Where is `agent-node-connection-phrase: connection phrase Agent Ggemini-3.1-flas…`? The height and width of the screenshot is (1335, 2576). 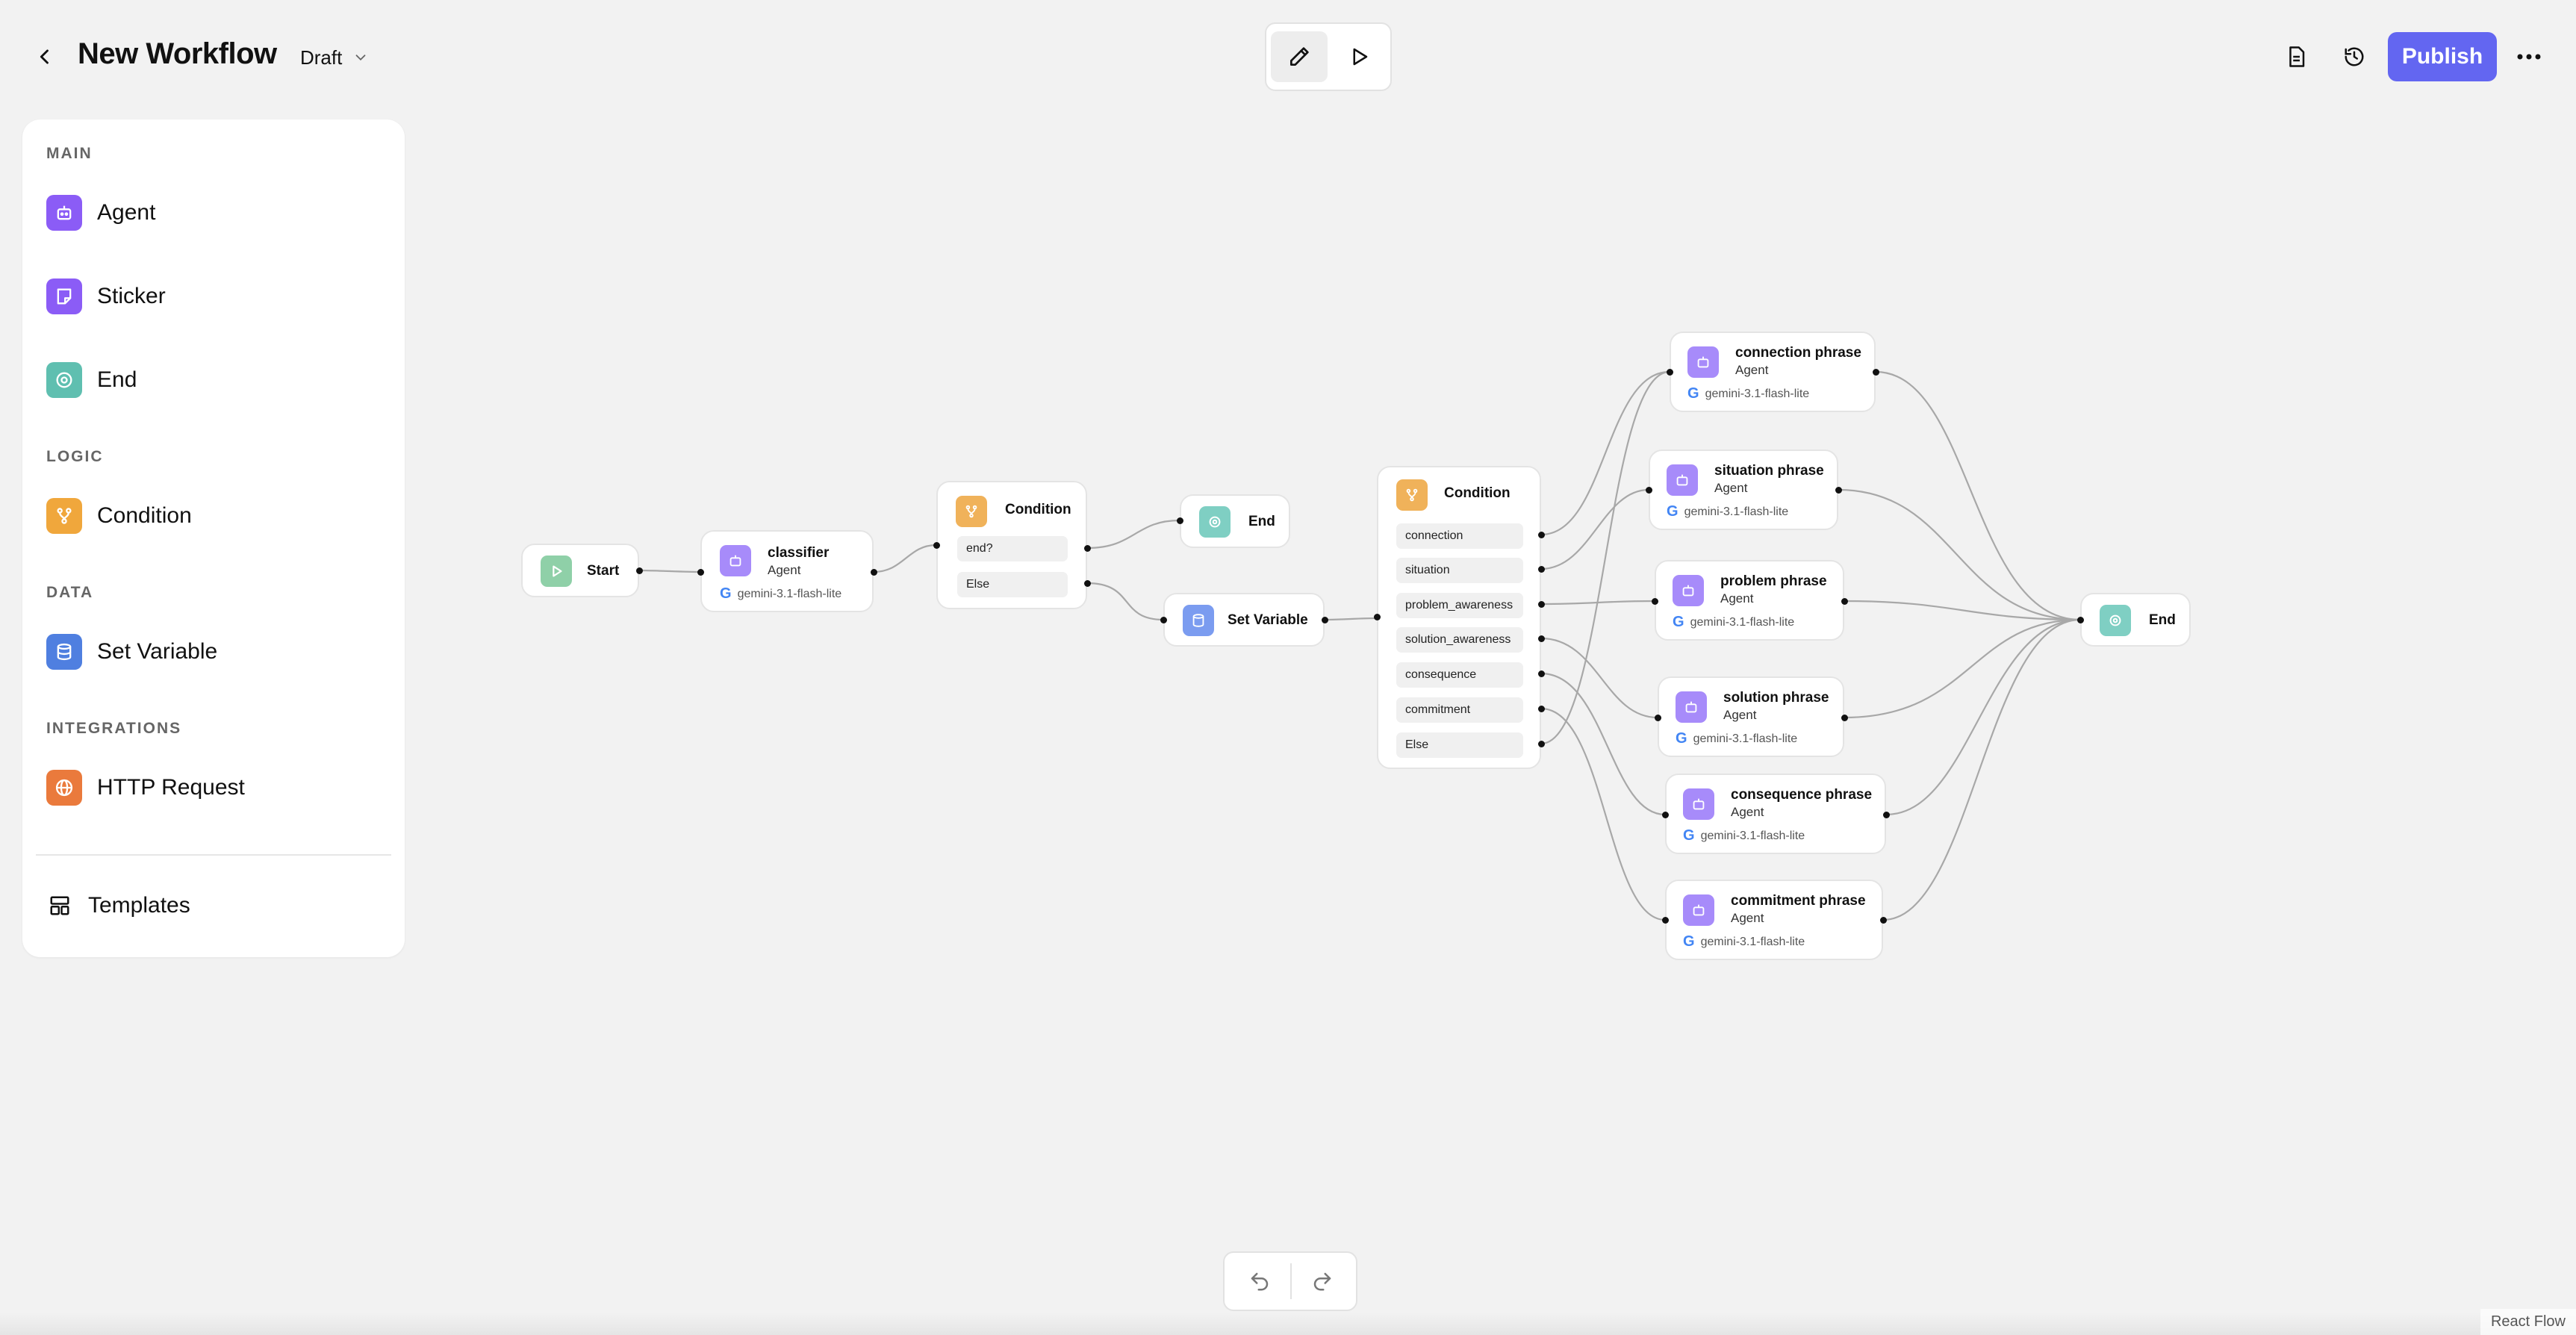
agent-node-connection-phrase: connection phrase Agent Ggemini-3.1-flas… is located at coordinates (1773, 372).